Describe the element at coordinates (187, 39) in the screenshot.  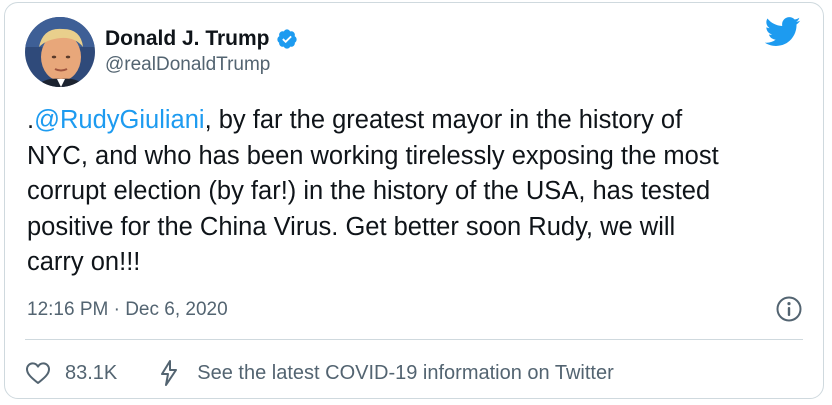
I see `author-display-name: Donald J. Trump` at that location.